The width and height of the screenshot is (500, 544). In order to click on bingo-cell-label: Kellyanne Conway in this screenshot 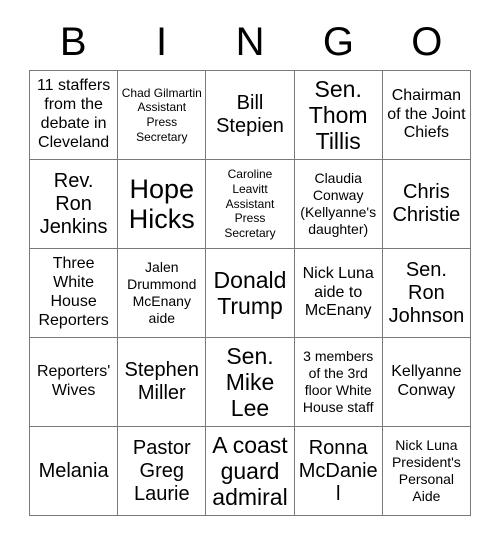, I will do `click(426, 381)`.